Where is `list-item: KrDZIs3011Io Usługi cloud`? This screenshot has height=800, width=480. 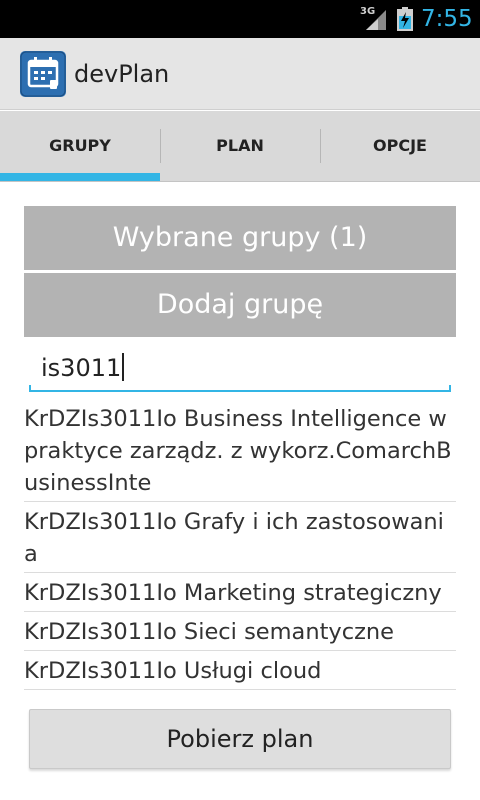
list-item: KrDZIs3011Io Usługi cloud is located at coordinates (240, 670).